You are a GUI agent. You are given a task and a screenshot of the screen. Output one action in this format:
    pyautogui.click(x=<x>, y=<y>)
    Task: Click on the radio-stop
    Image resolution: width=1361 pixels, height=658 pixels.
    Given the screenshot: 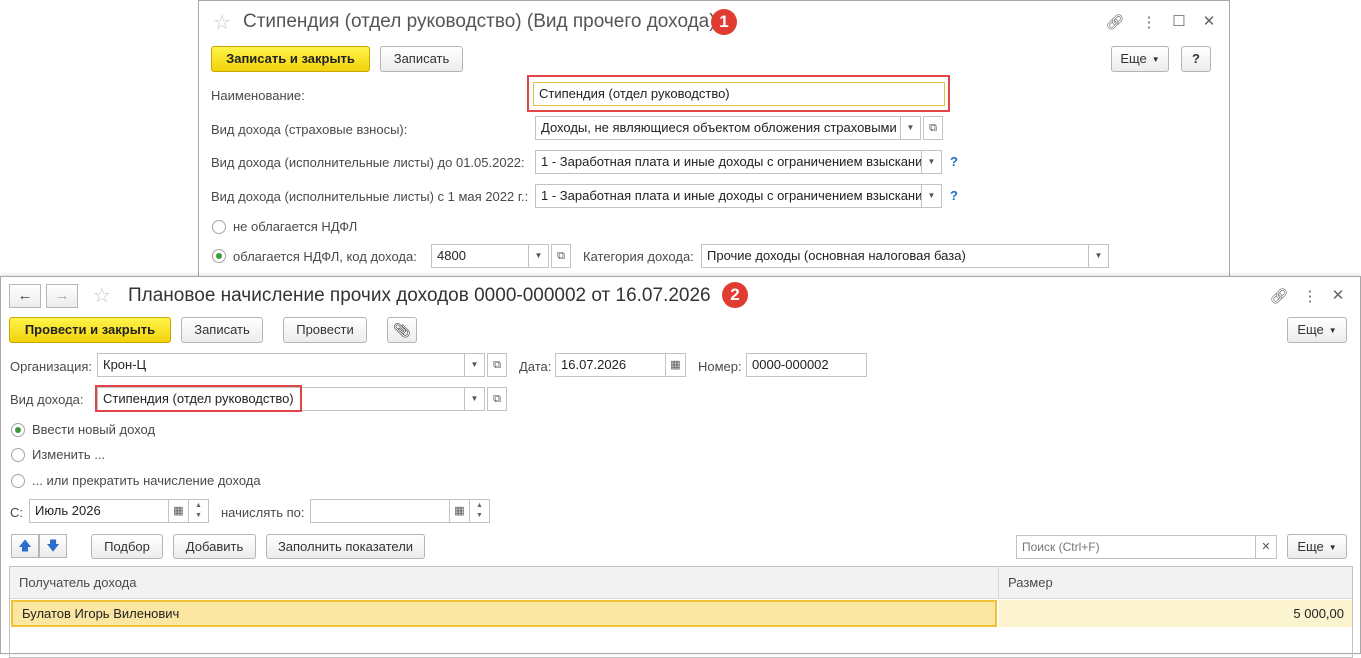 What is the action you would take?
    pyautogui.click(x=18, y=481)
    